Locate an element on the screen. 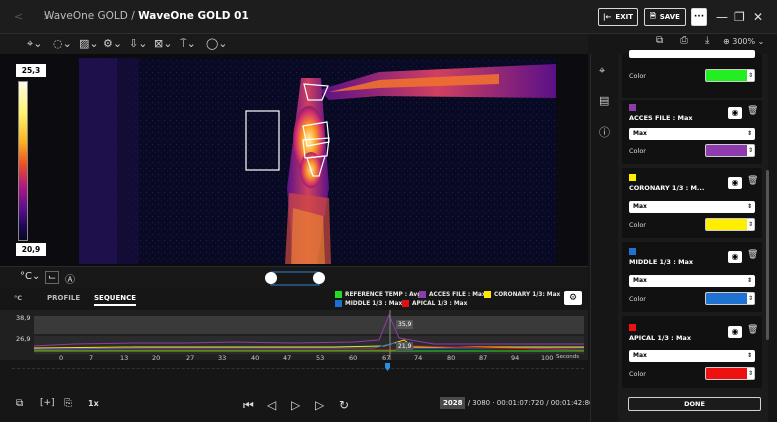 The width and height of the screenshot is (777, 422). step-forward-icon: ▷ is located at coordinates (319, 405).